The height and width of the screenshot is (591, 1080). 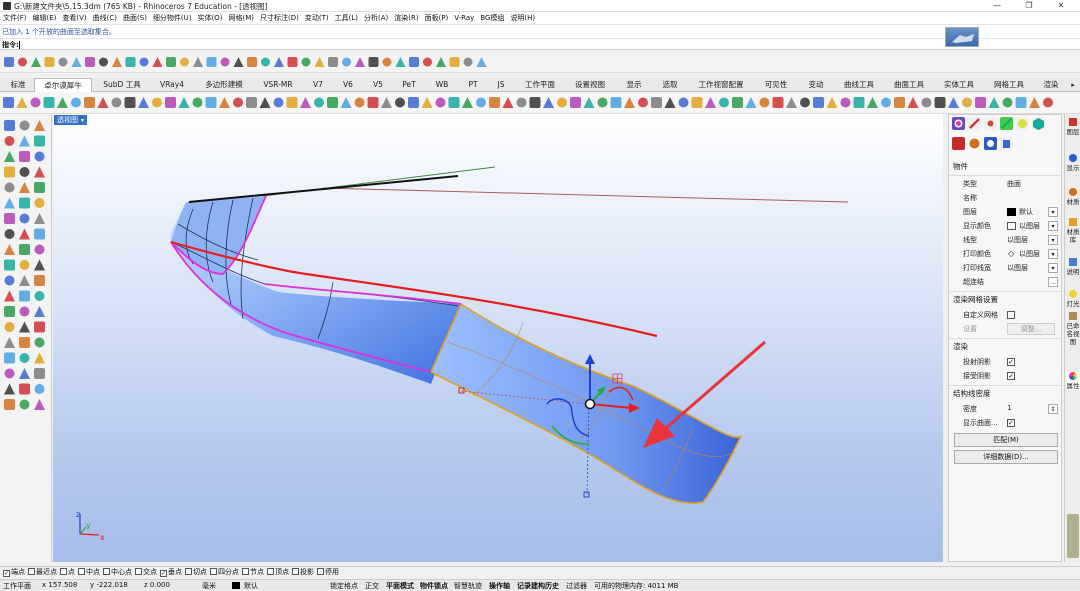 What do you see at coordinates (1005, 226) in the screenshot?
I see `prop-row-display-color: 显示颜色 以图层 ▾` at bounding box center [1005, 226].